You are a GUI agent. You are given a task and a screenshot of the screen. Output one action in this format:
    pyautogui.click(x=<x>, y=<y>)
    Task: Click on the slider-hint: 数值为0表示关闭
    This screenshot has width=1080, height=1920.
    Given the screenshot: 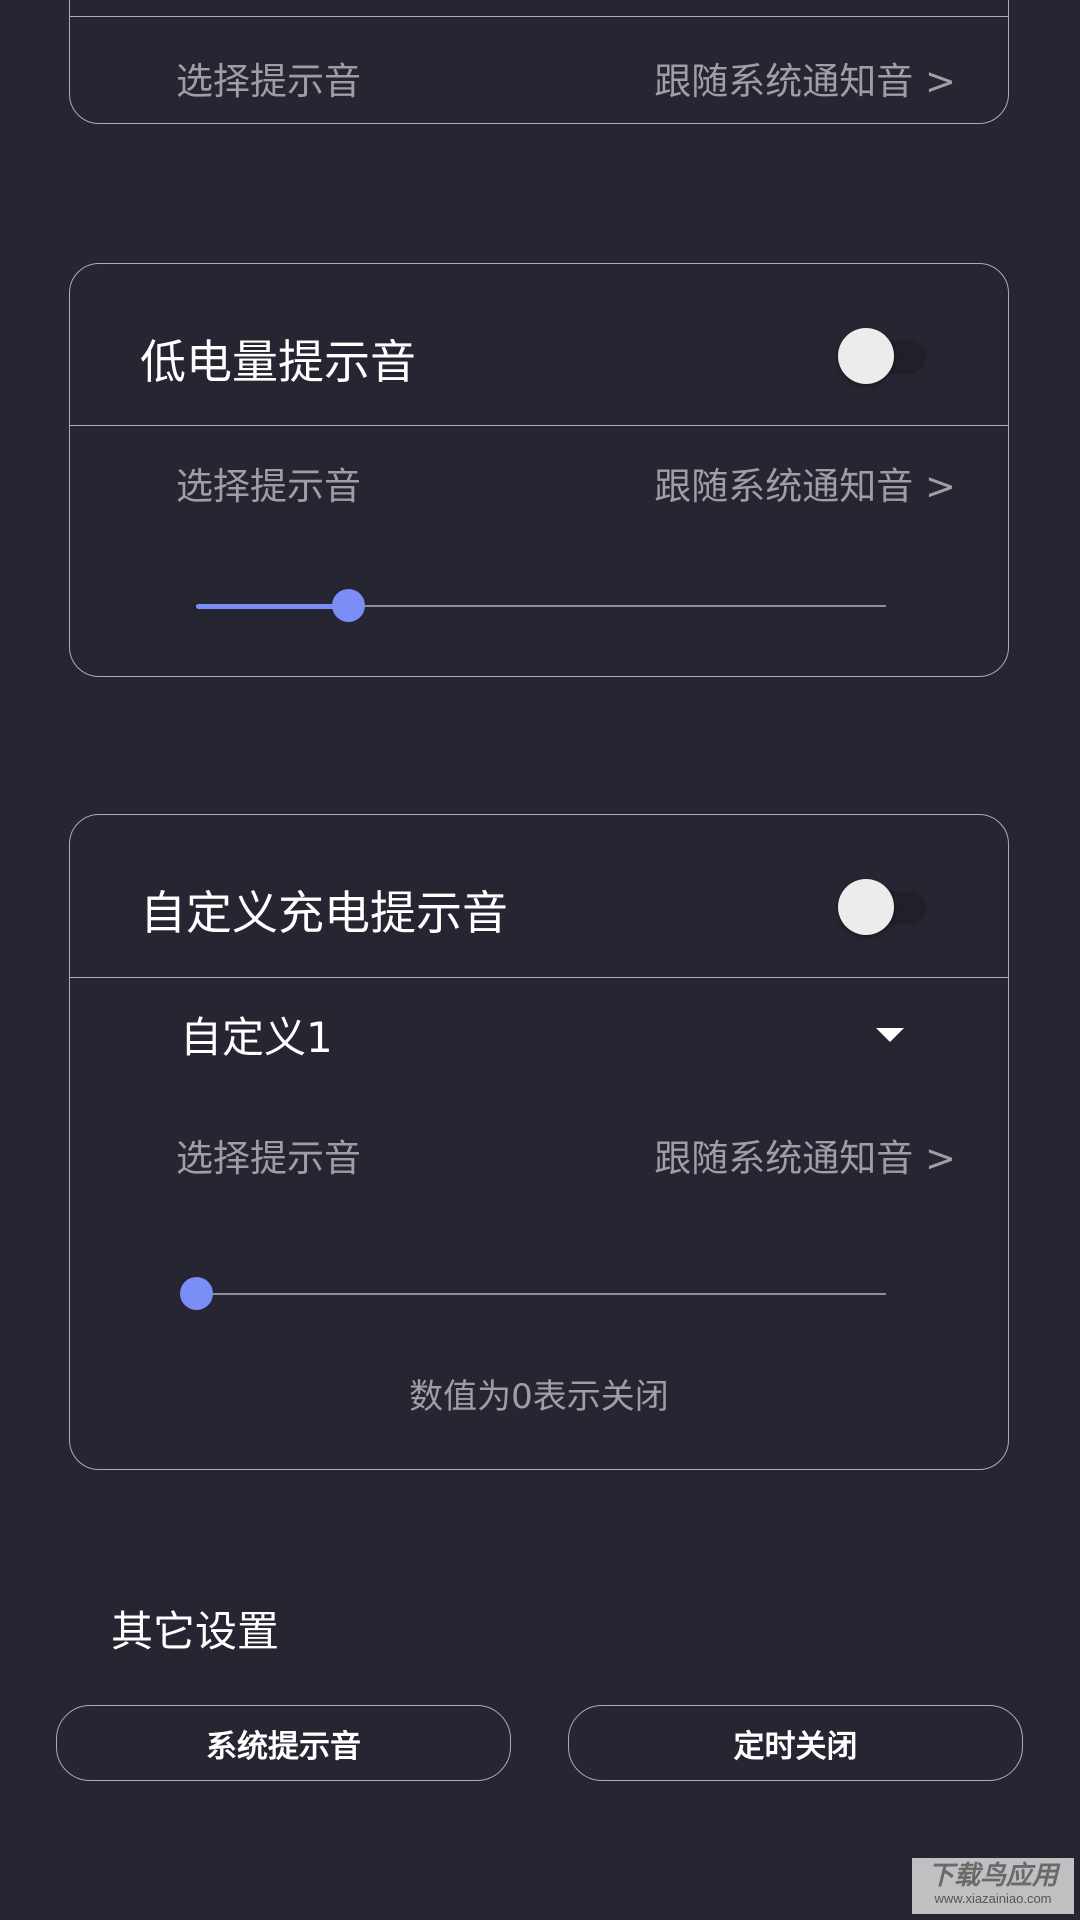 What is the action you would take?
    pyautogui.click(x=539, y=1397)
    